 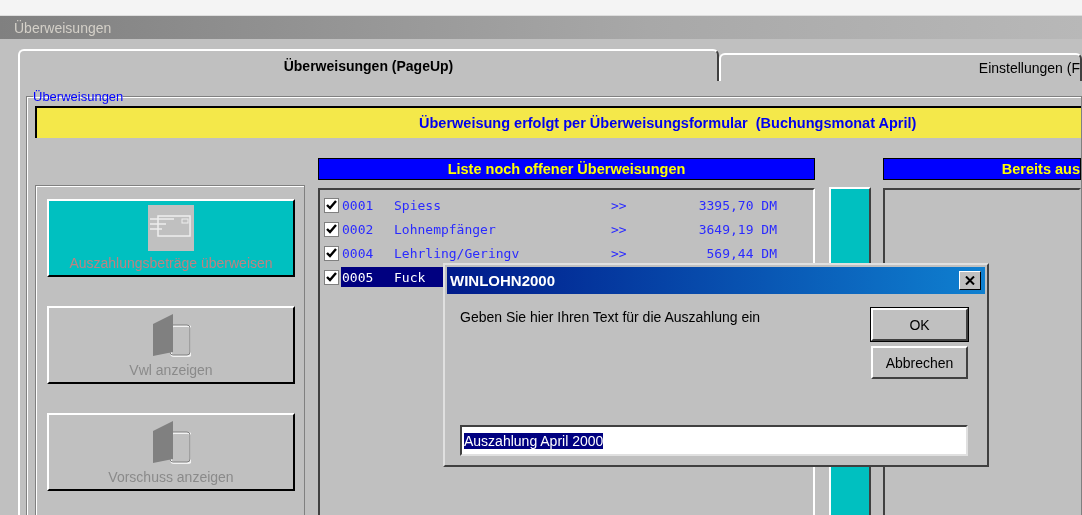 What do you see at coordinates (503, 280) in the screenshot?
I see `dialog-title: WINLOHN2000` at bounding box center [503, 280].